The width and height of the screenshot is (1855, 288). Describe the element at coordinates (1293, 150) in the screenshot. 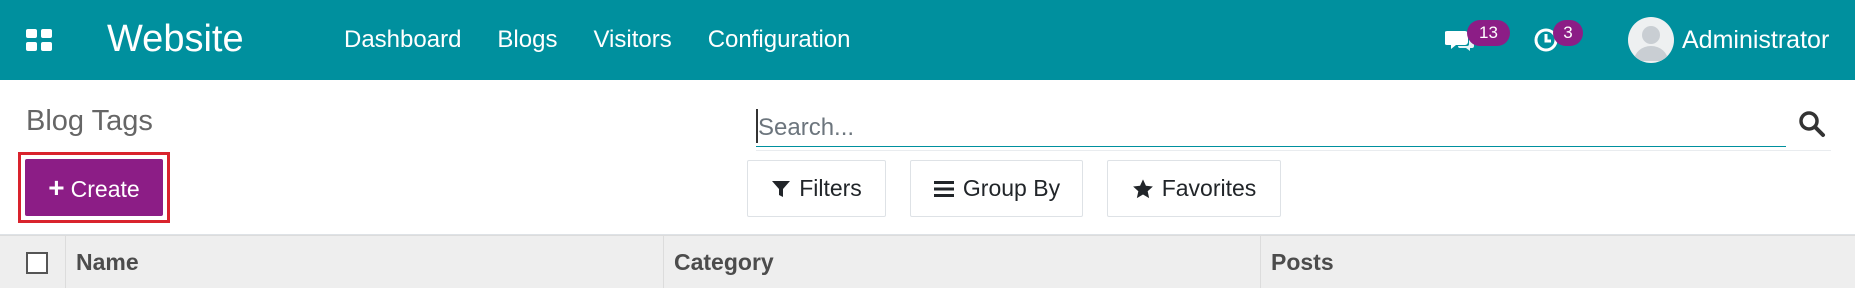

I see `search-divider` at that location.